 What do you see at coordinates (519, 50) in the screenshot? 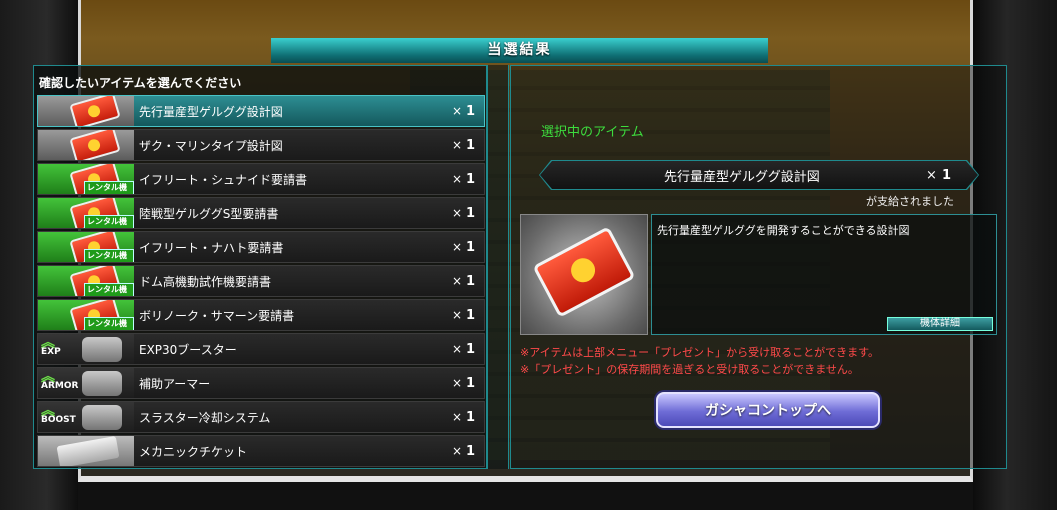
I see `page-title: 当選結果` at bounding box center [519, 50].